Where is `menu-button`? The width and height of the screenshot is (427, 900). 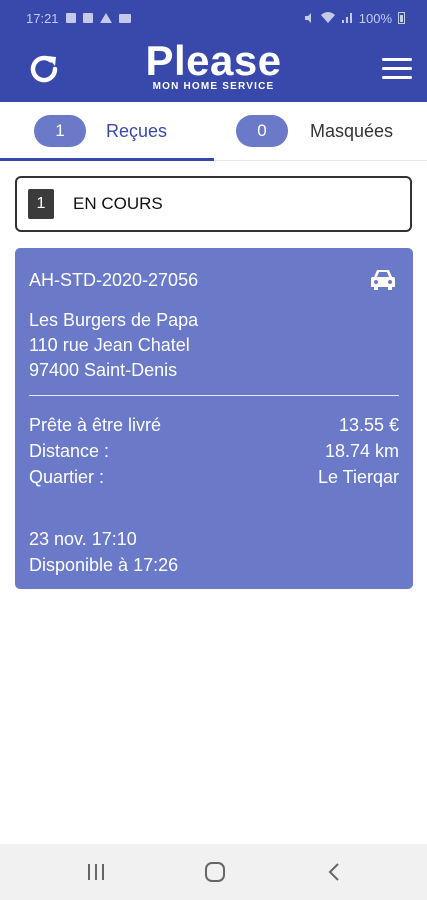 menu-button is located at coordinates (397, 69).